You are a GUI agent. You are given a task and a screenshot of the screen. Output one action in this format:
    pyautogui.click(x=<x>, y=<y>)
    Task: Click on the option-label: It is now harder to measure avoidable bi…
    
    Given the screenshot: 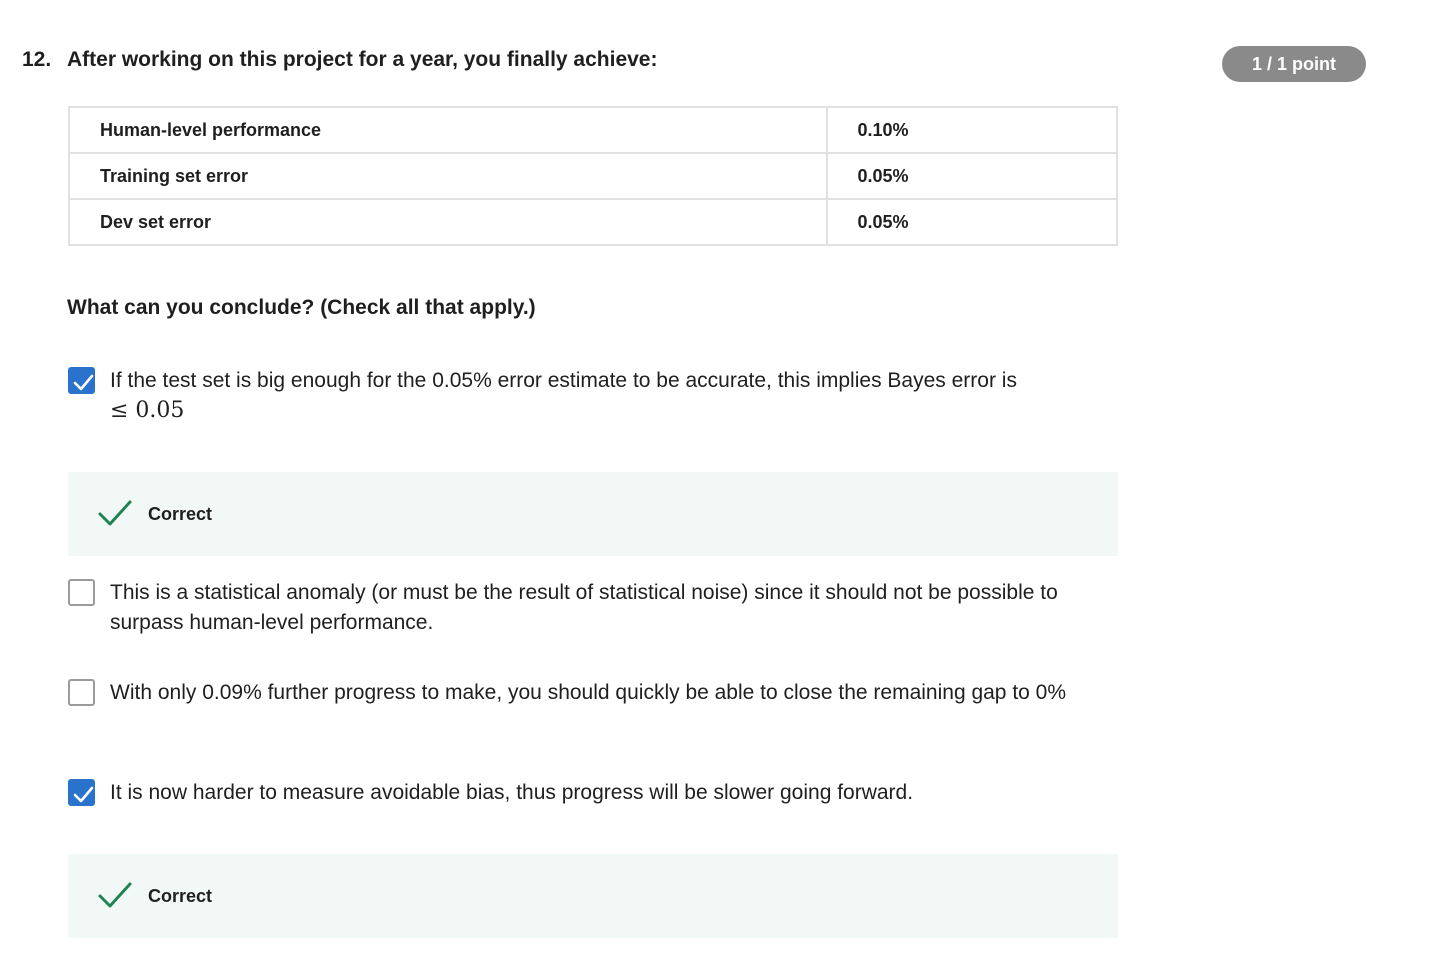 What is the action you would take?
    pyautogui.click(x=512, y=792)
    